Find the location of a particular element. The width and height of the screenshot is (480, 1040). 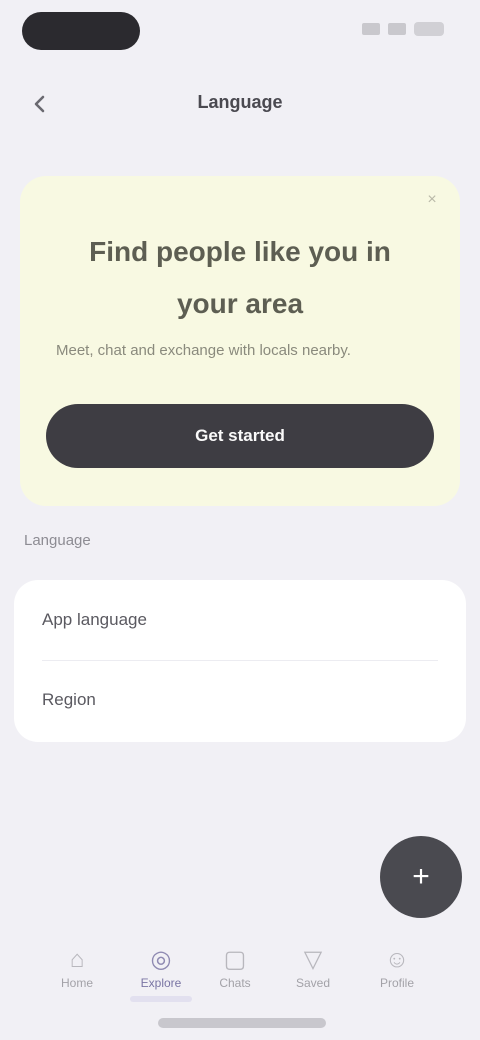

get-started-button: Get started is located at coordinates (240, 436).